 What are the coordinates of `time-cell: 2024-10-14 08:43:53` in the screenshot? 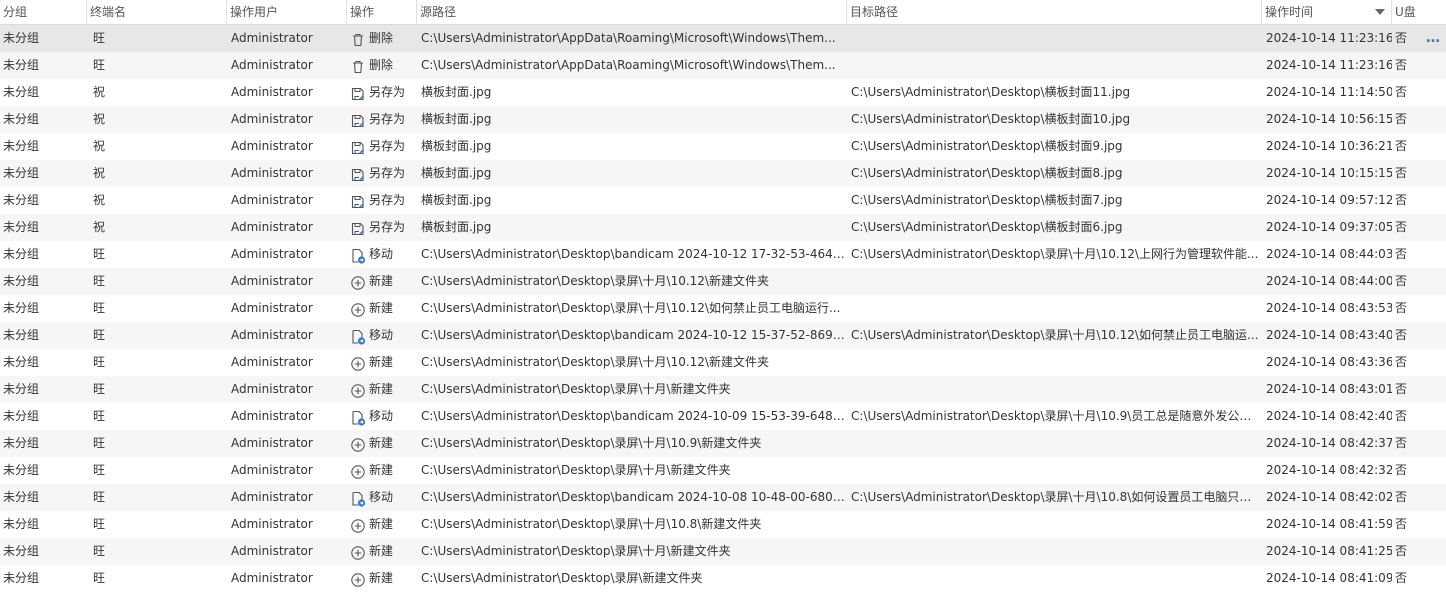 It's located at (1329, 308).